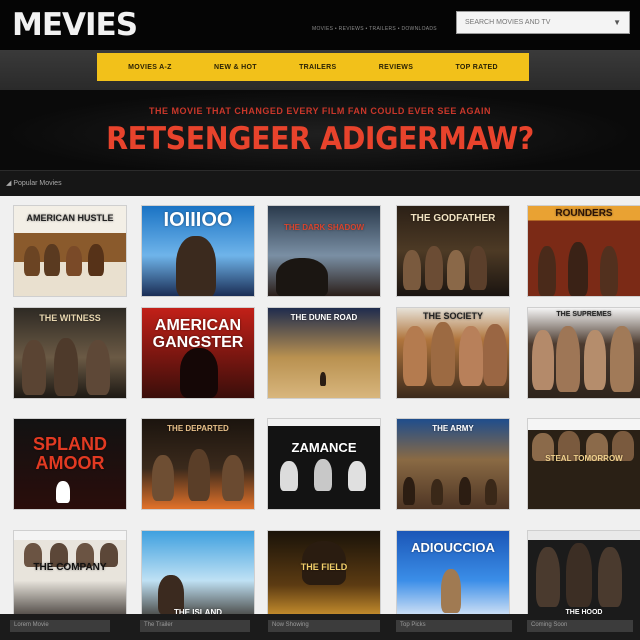  I want to click on poster-title: THE SOCIETY, so click(452, 316).